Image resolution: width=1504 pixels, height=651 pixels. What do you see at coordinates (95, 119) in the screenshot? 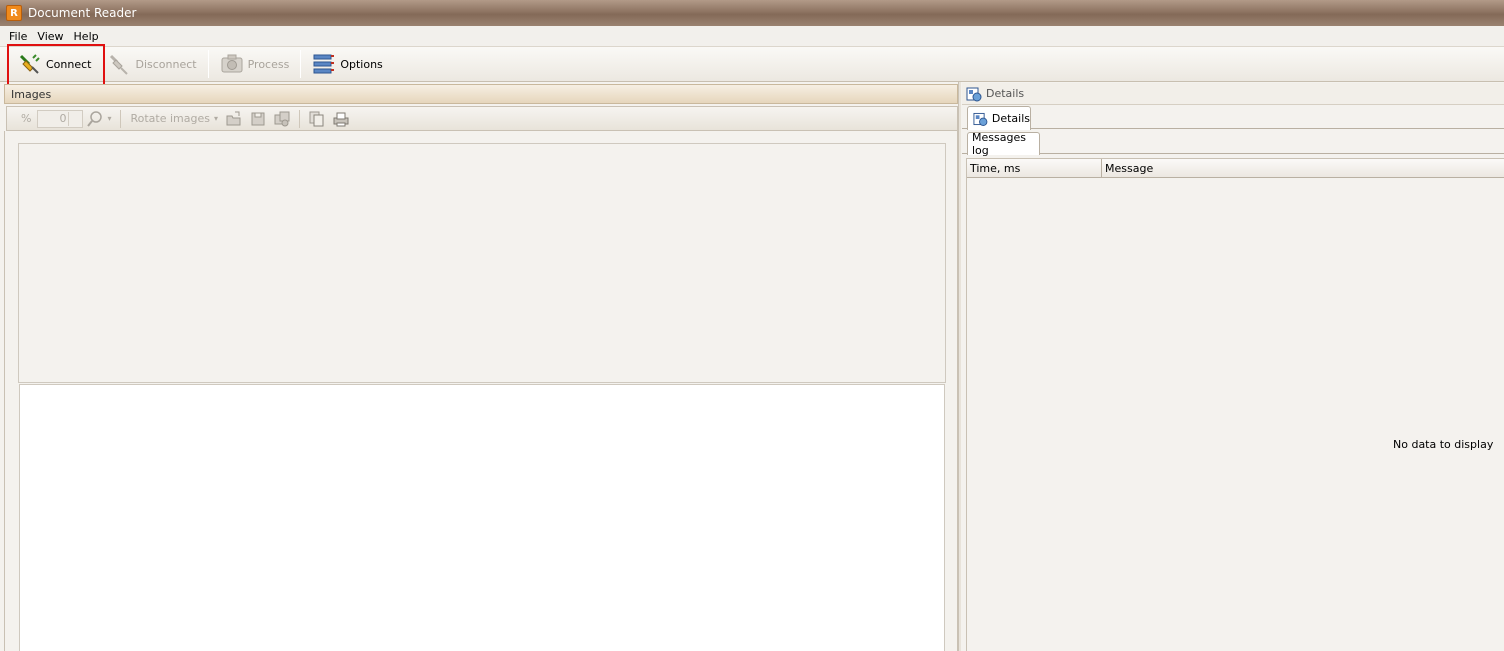
I see `zoom-icon` at bounding box center [95, 119].